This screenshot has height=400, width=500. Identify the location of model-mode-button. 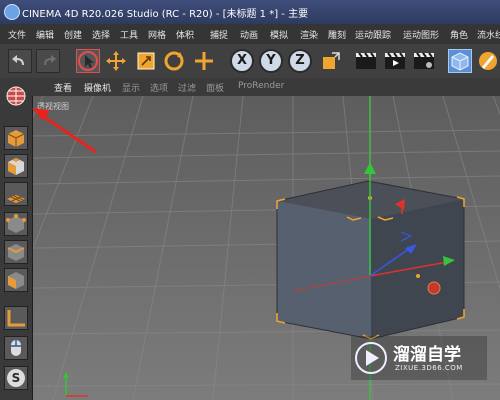
(16, 138).